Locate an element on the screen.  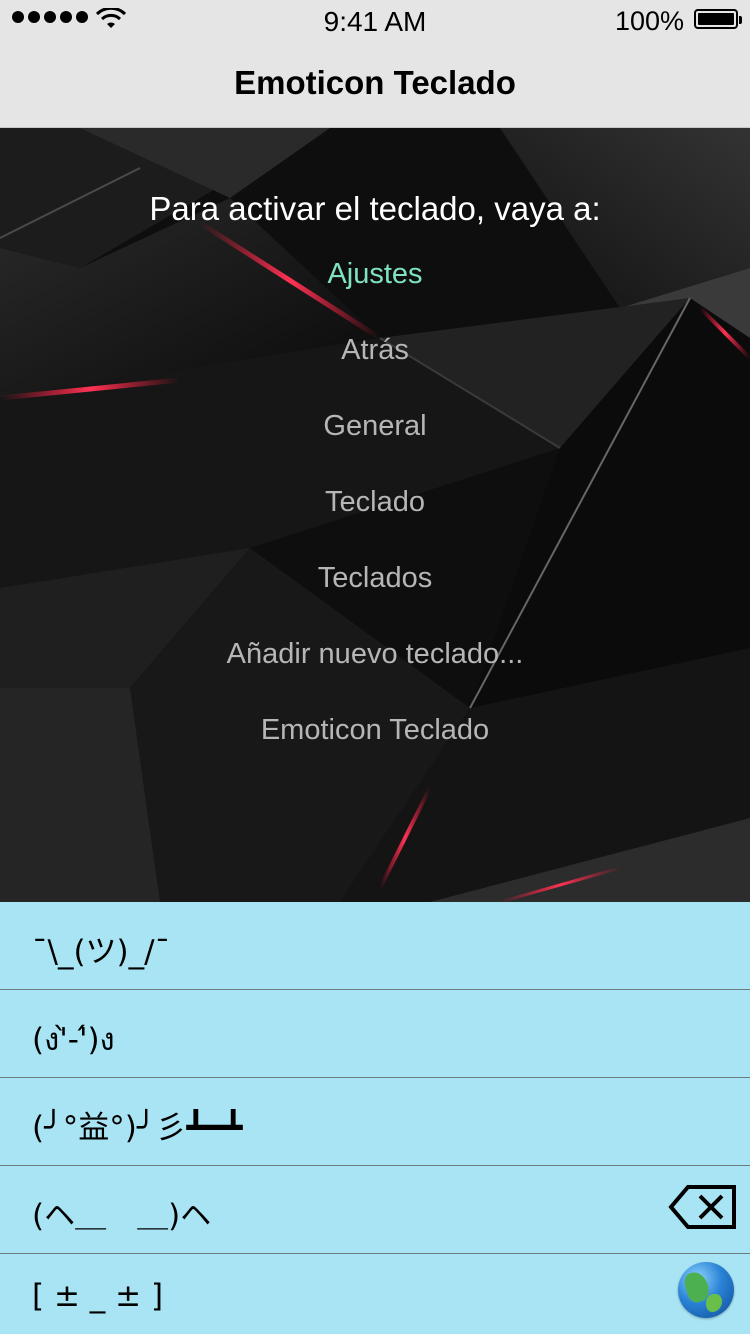
step-teclado: Teclado is located at coordinates (375, 502).